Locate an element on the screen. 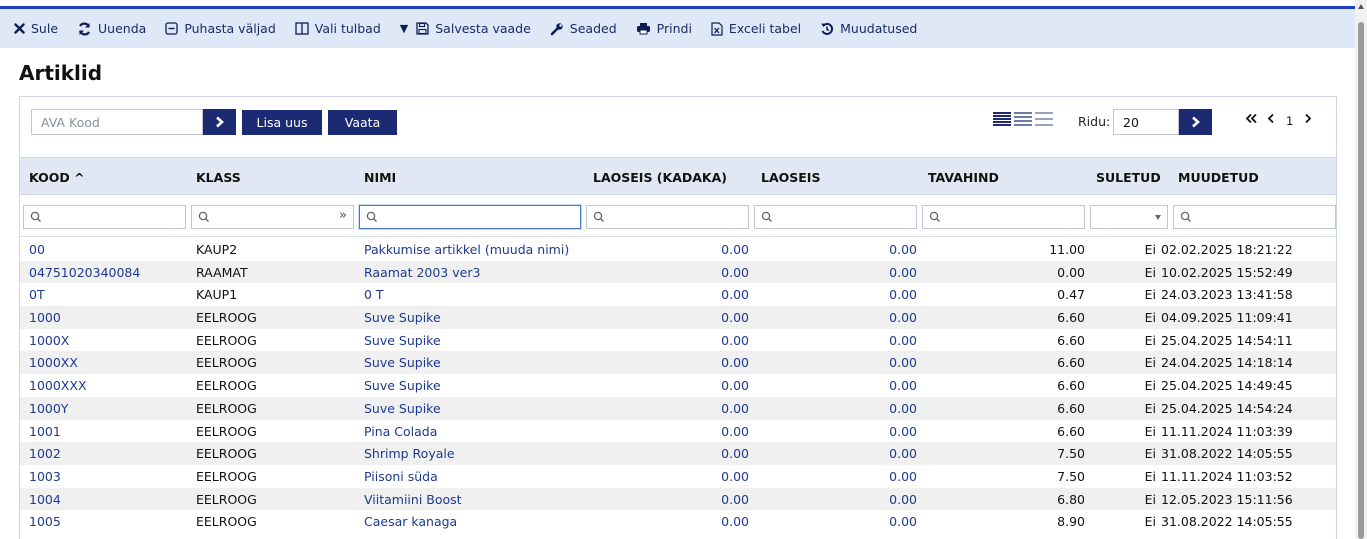  next-page-icon is located at coordinates (1308, 120).